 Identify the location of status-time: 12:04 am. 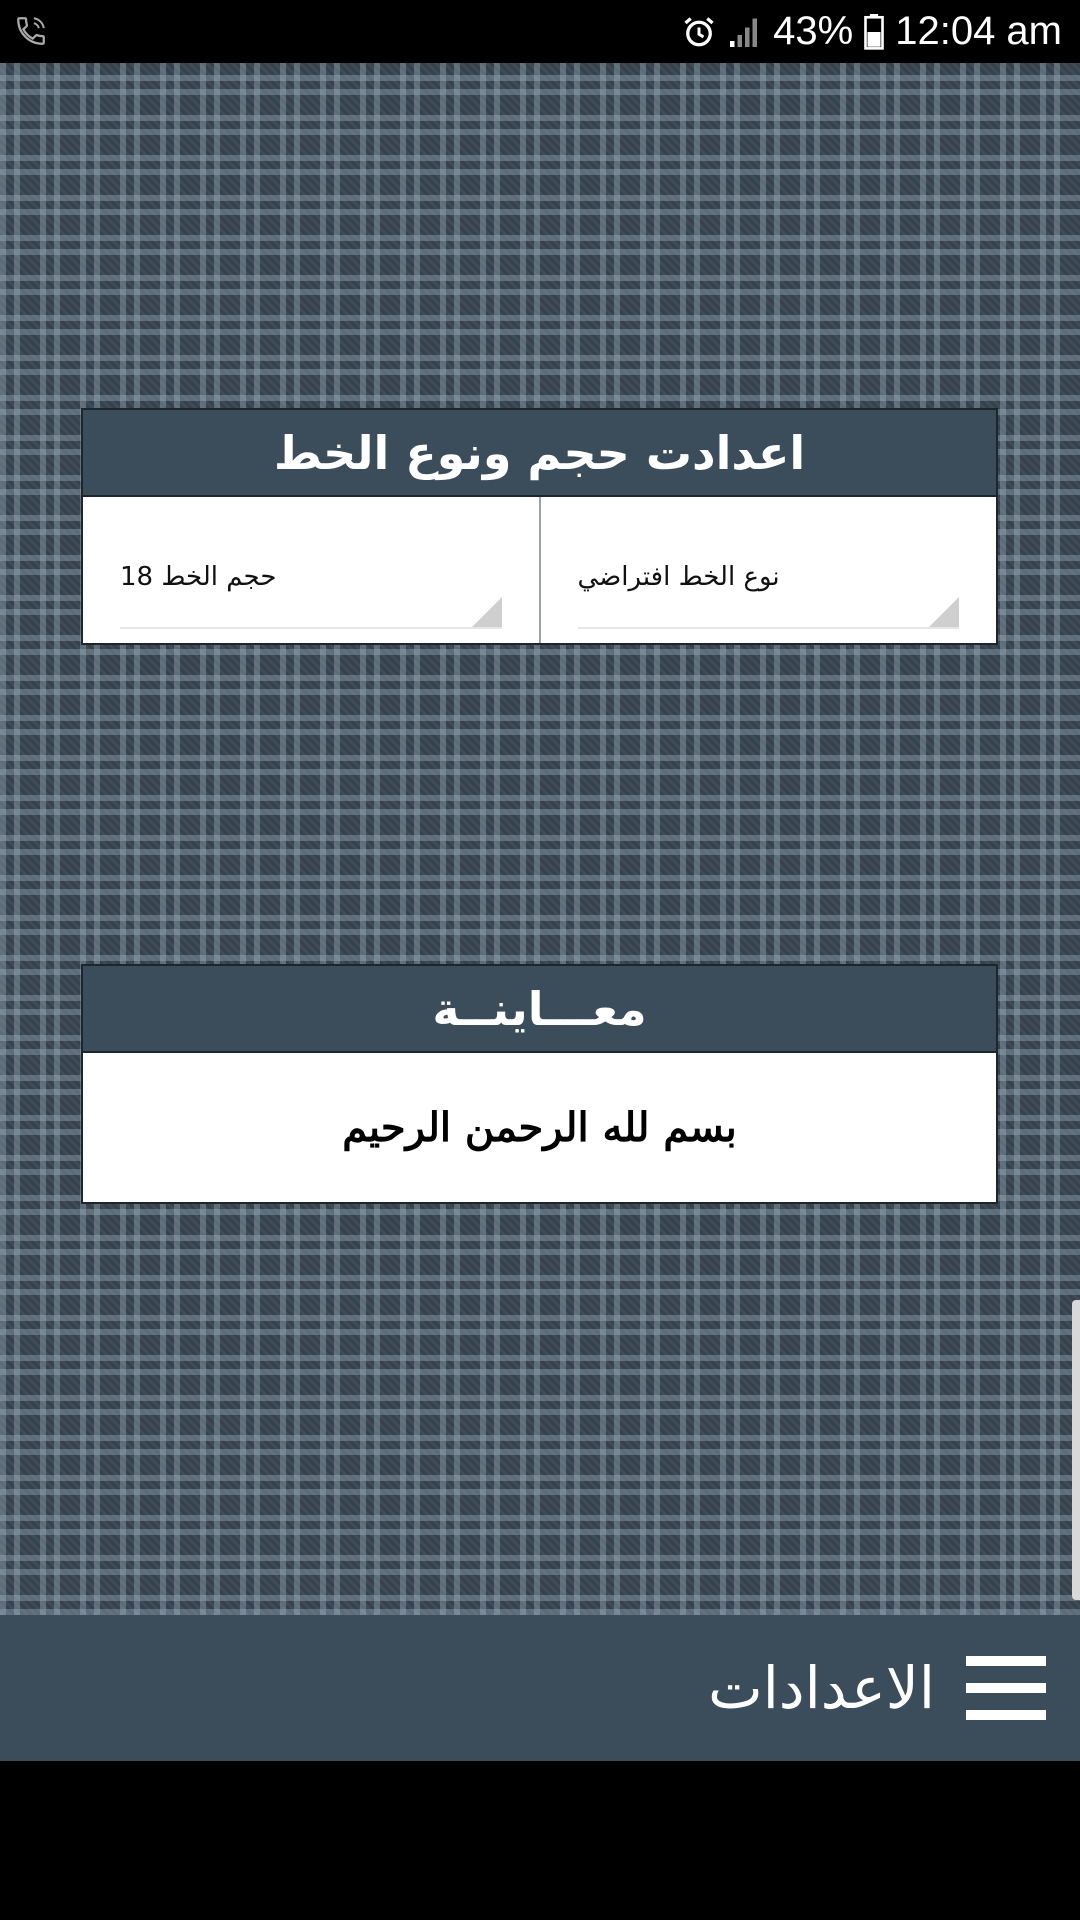
(978, 31).